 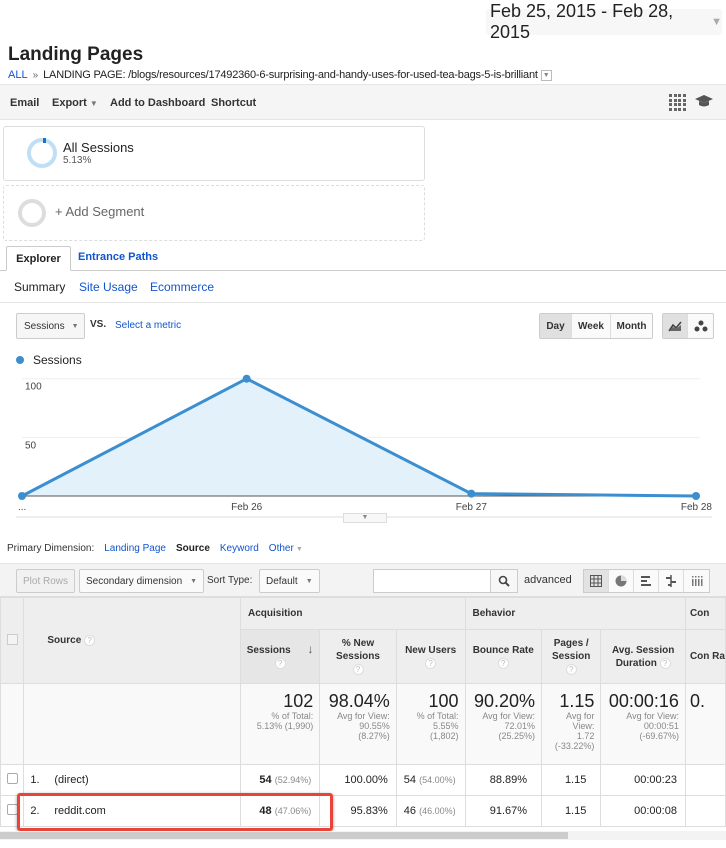 What do you see at coordinates (100, 211) in the screenshot?
I see `add-segment-label: + Add Segment` at bounding box center [100, 211].